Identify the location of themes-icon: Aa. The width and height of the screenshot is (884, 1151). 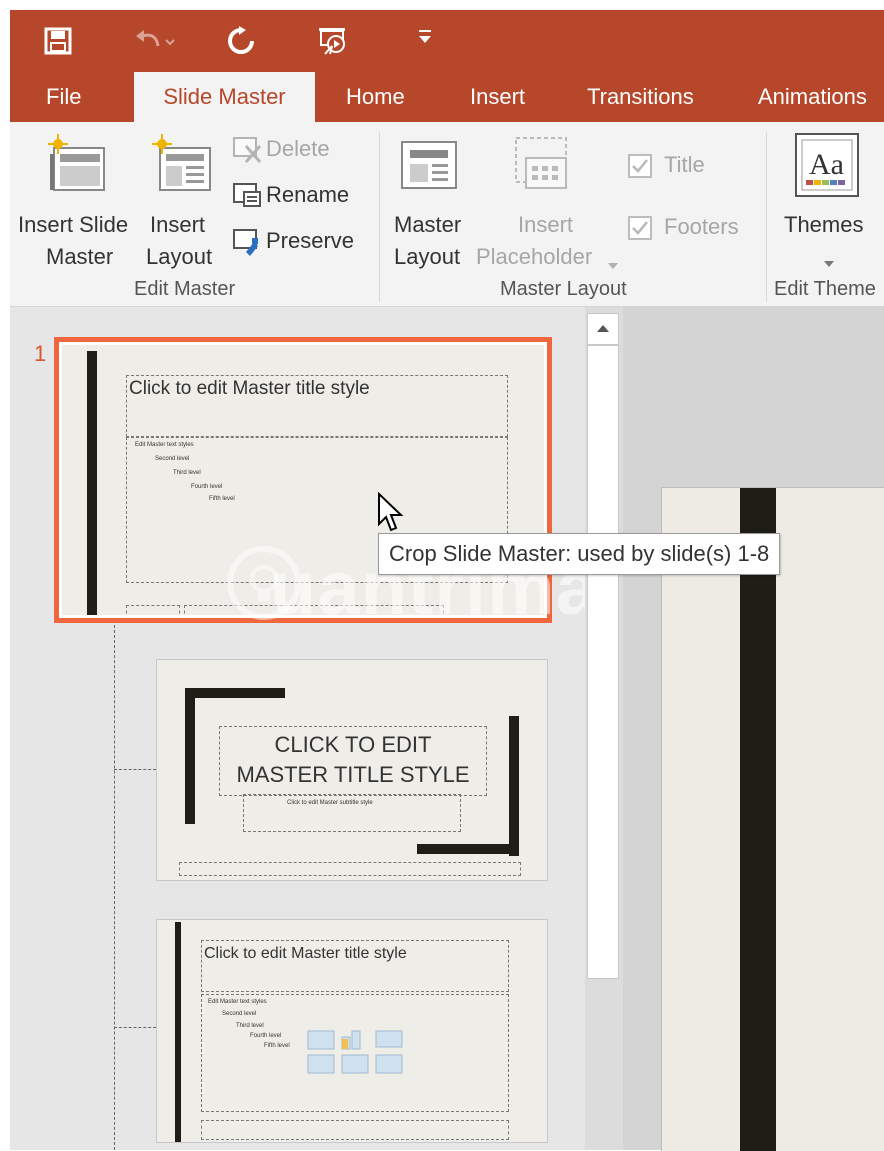
(827, 167).